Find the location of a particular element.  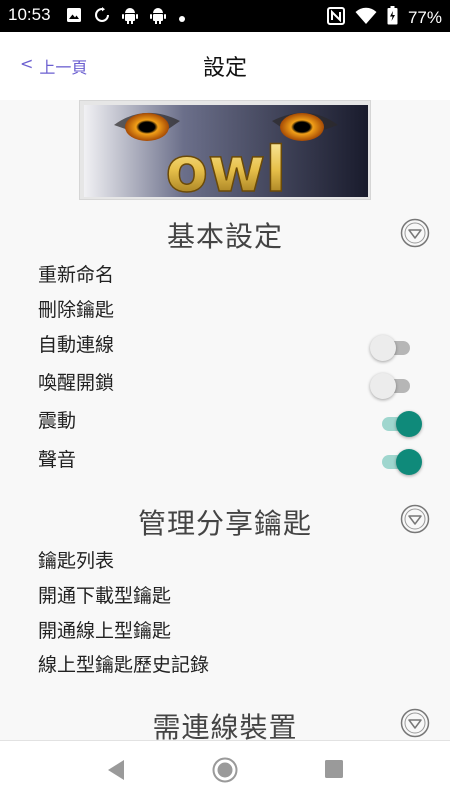

activate-download-key-item: 開通下載型鑰匙 is located at coordinates (104, 594).